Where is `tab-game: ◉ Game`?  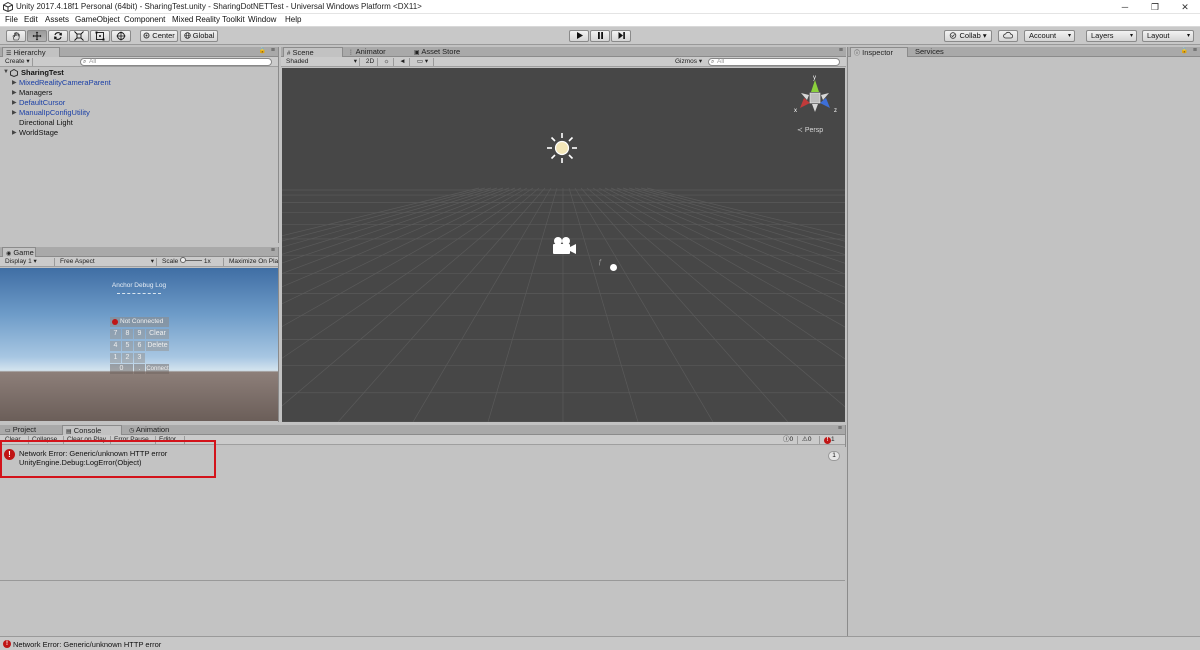 tab-game: ◉ Game is located at coordinates (19, 252).